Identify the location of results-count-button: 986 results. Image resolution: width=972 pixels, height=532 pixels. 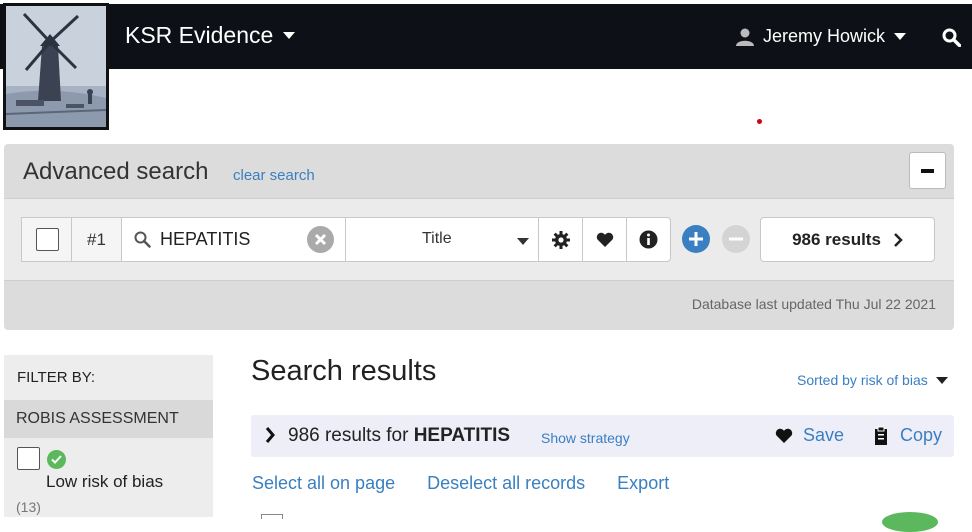
(847, 239).